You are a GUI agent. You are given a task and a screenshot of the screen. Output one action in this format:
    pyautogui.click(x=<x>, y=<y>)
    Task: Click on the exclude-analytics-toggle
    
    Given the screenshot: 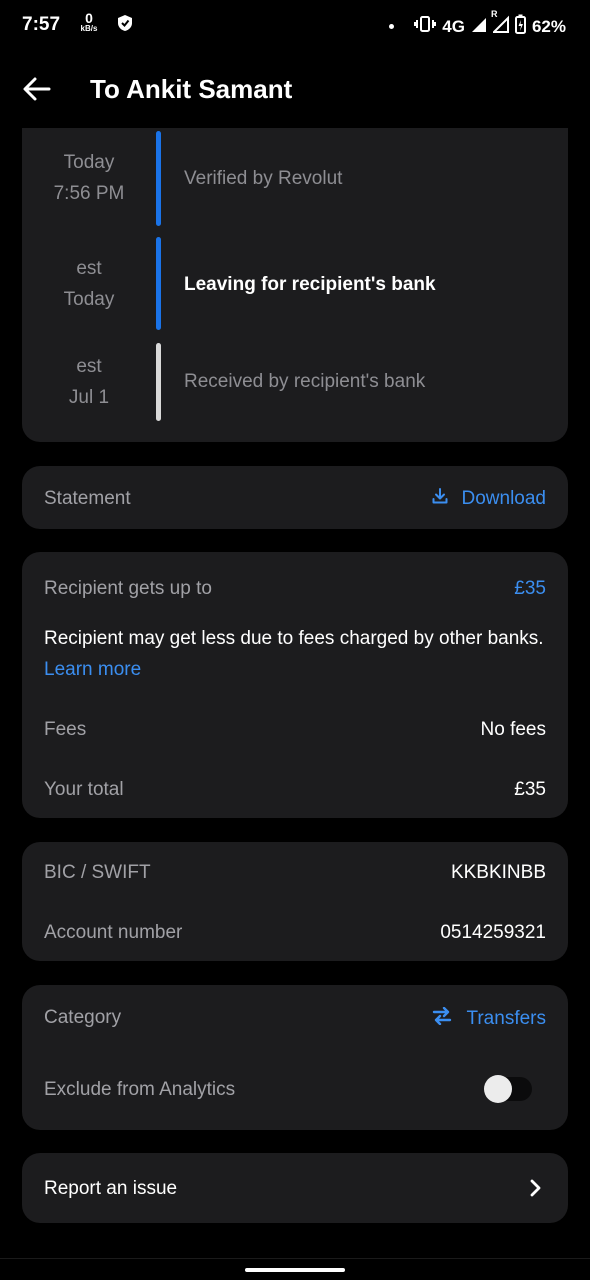 What is the action you would take?
    pyautogui.click(x=508, y=1089)
    